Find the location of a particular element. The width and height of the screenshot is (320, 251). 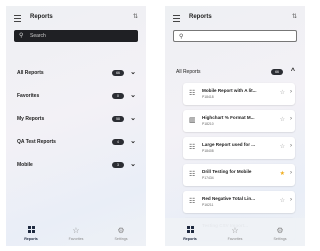

report-card: ▥ Highchart % Format M... P18210 ☆ › is located at coordinates (239, 121).